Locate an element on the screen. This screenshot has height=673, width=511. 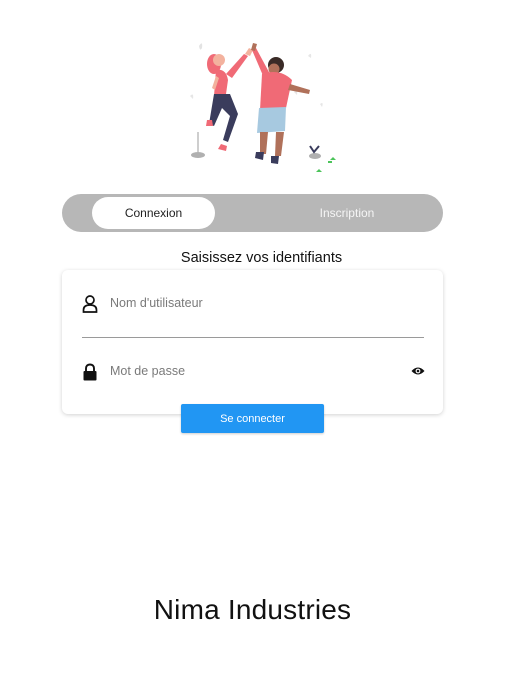
form-heading: Saisissez vos identifiants is located at coordinates (261, 258).